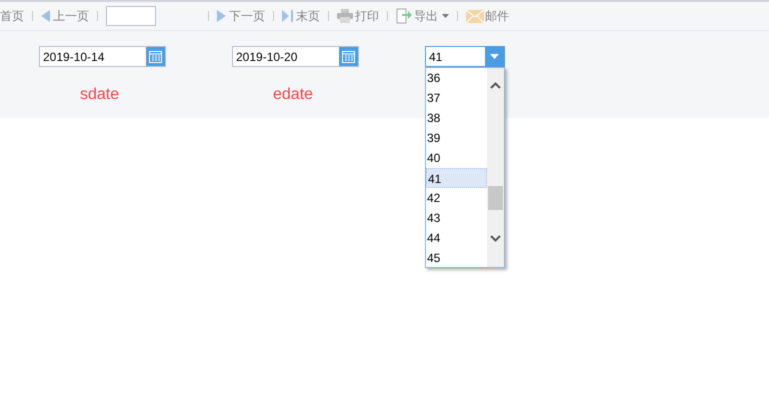  Describe the element at coordinates (456, 118) in the screenshot. I see `dropdown-option: 38` at that location.